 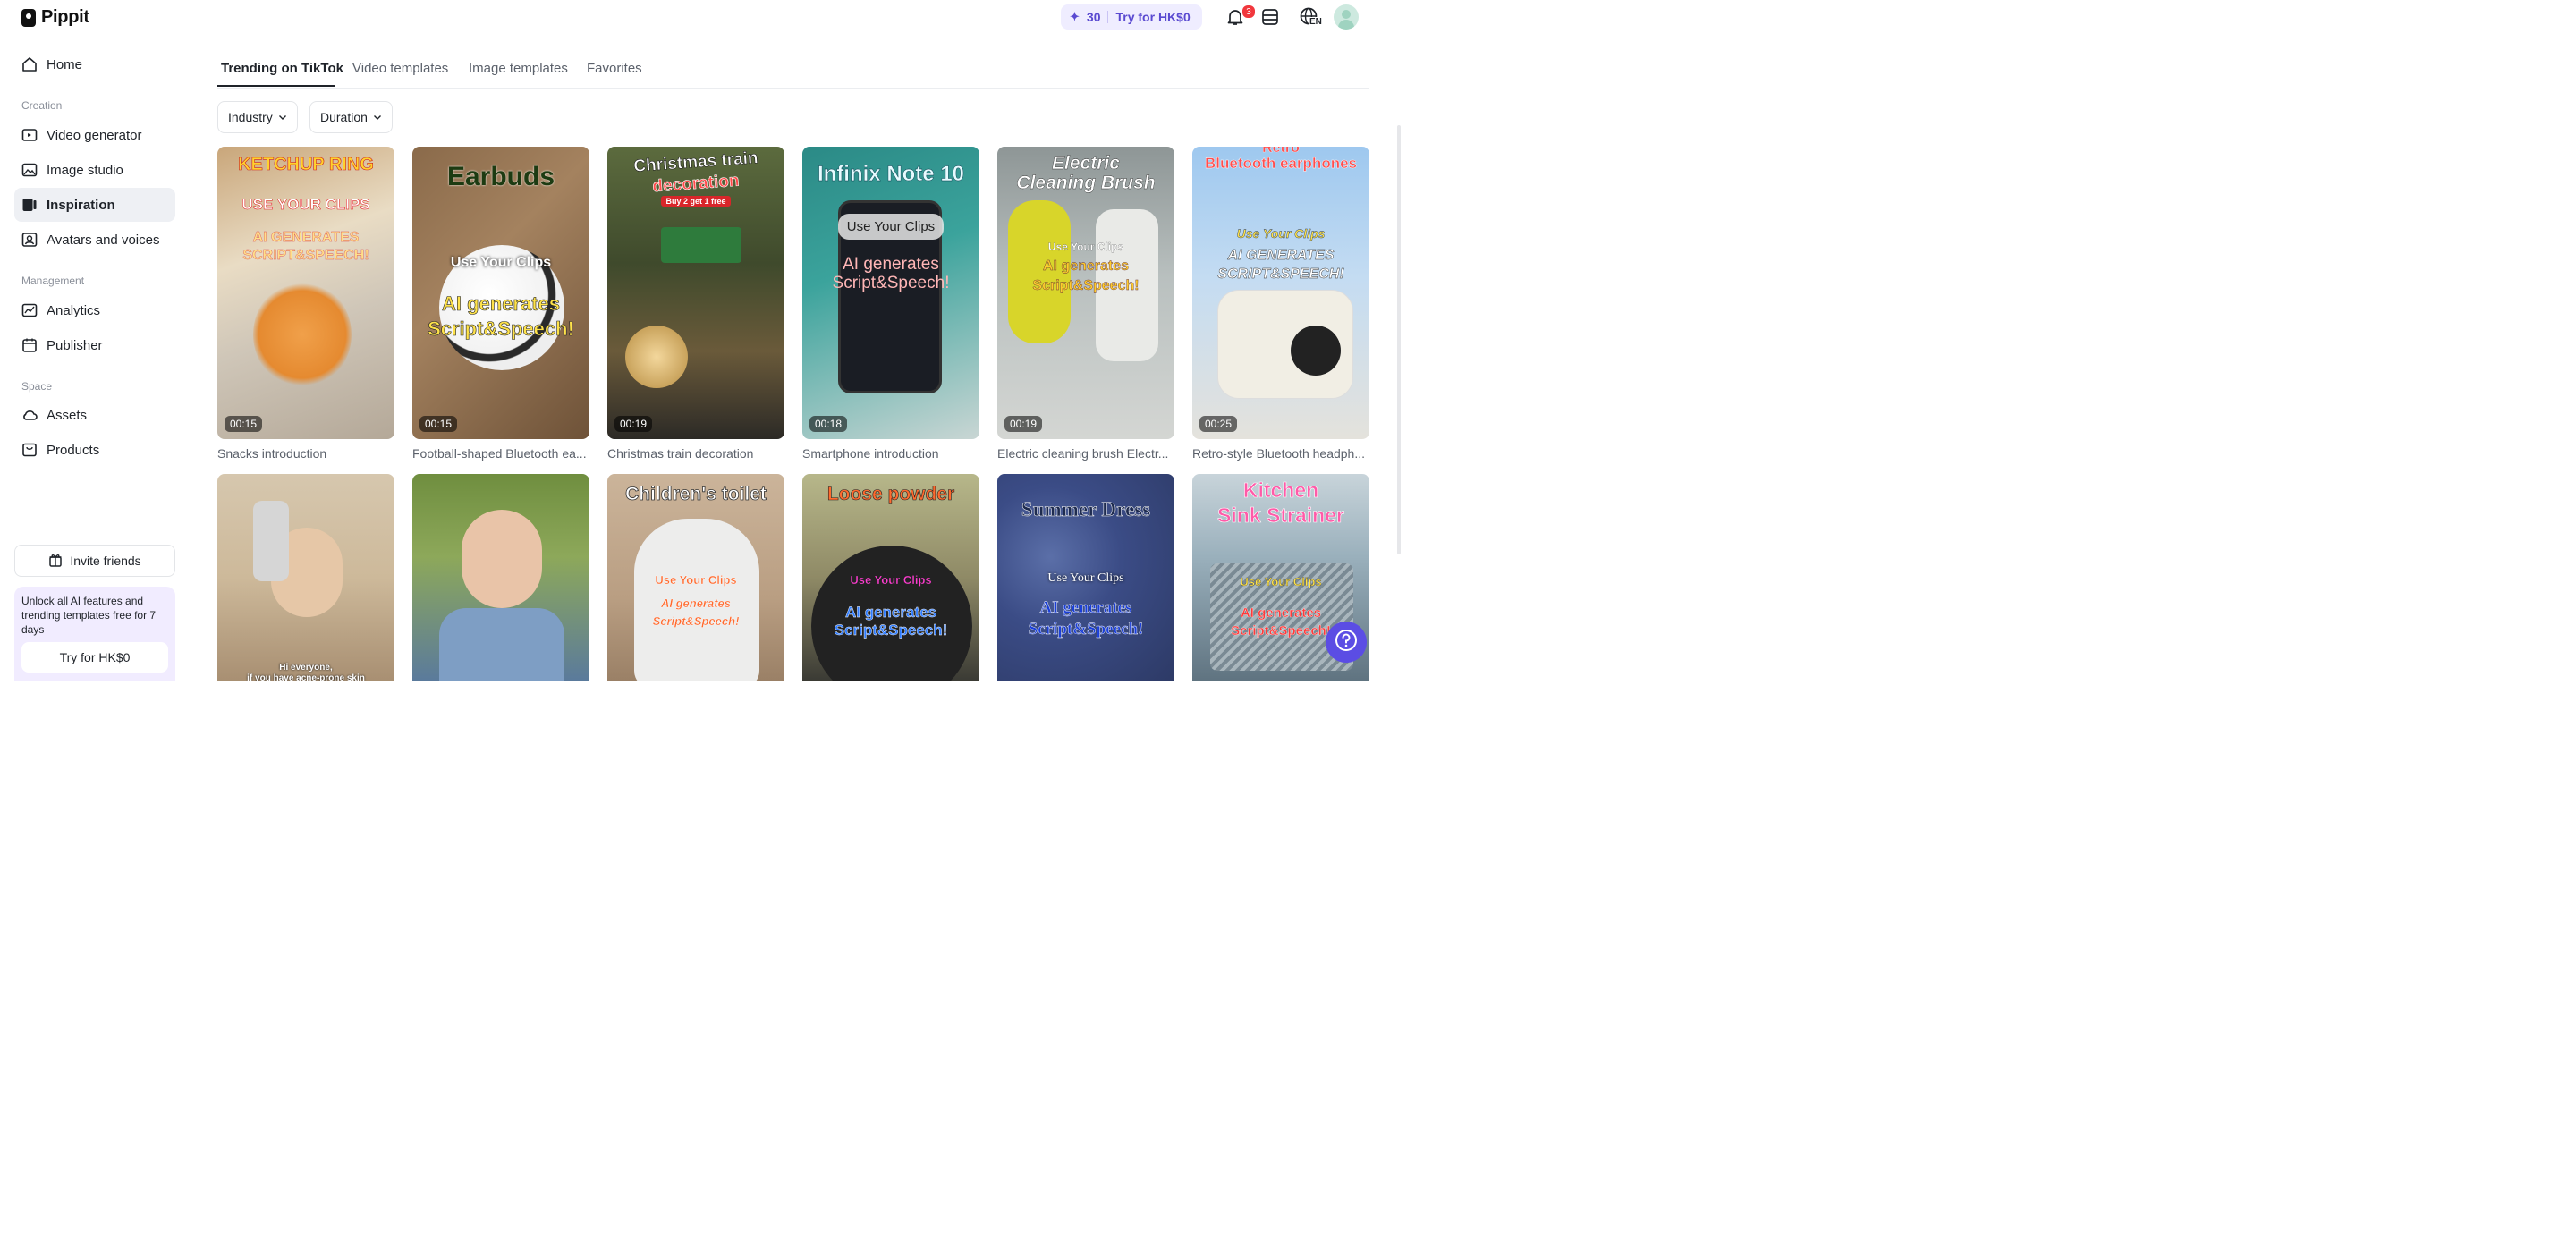 What do you see at coordinates (891, 174) in the screenshot?
I see `overlay-title: Infinix Note 10` at bounding box center [891, 174].